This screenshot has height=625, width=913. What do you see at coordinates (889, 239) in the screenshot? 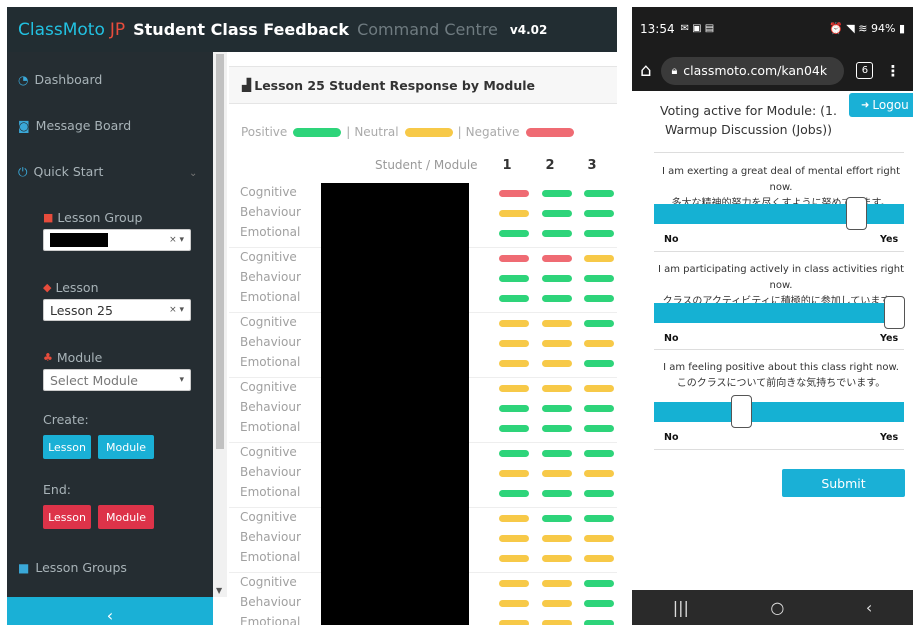
I see `slider-1-yes-label: Yes` at bounding box center [889, 239].